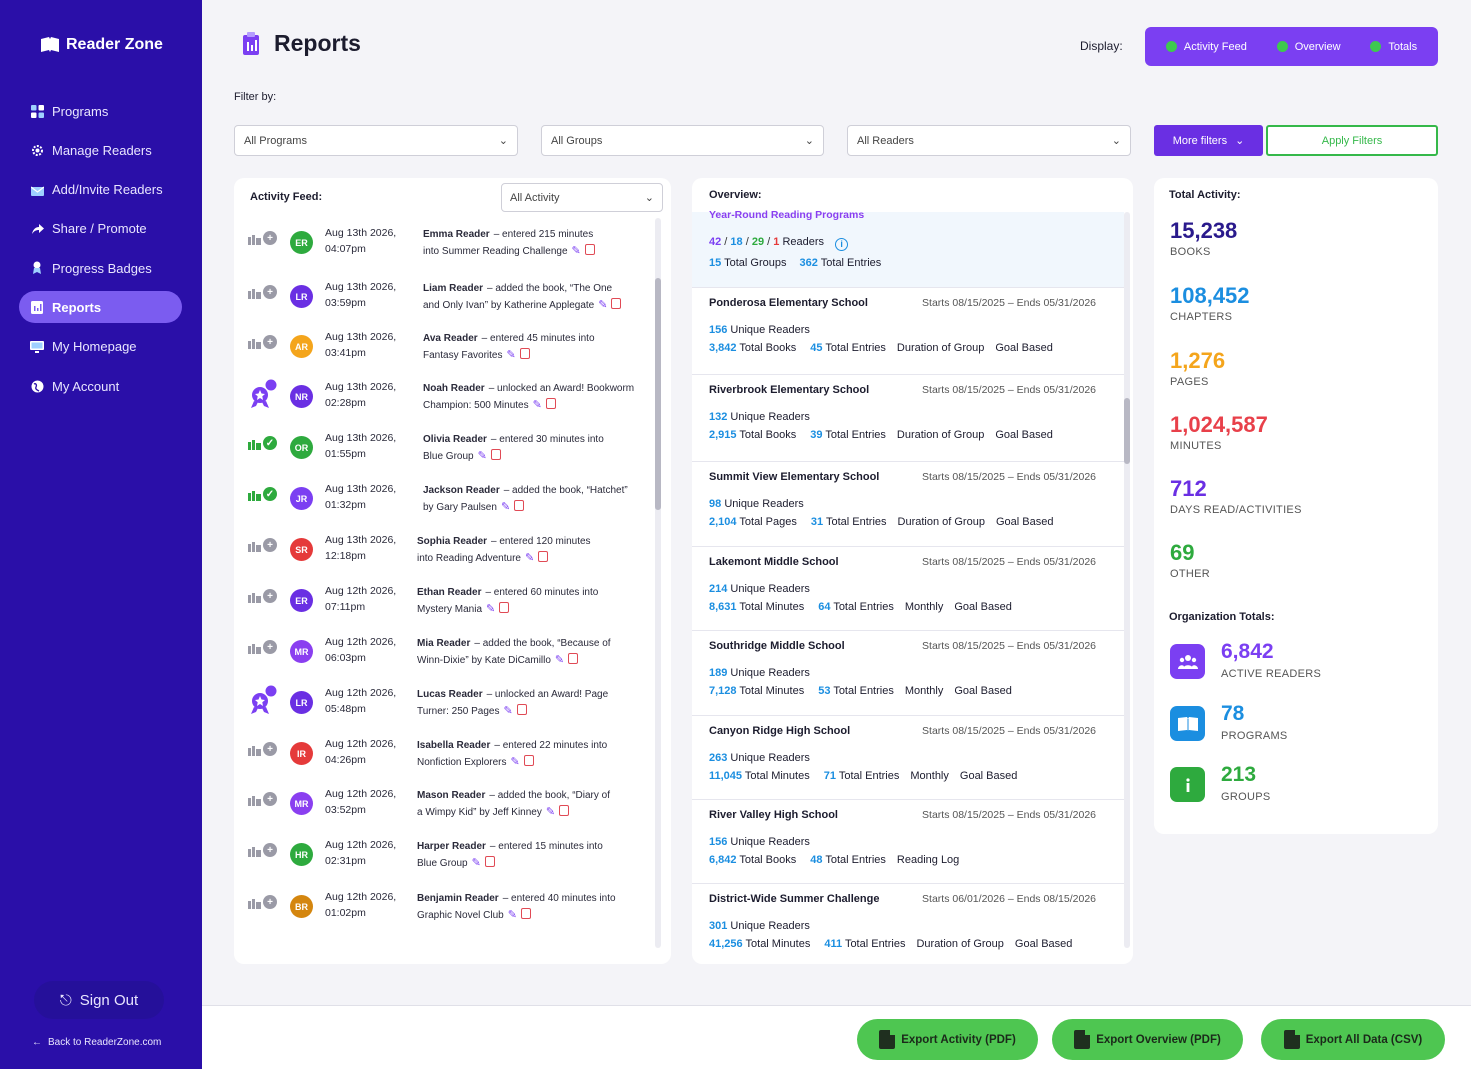 The image size is (1471, 1069). Describe the element at coordinates (1147, 1039) in the screenshot. I see `export-overview-button: Export Overview (PDF)` at that location.